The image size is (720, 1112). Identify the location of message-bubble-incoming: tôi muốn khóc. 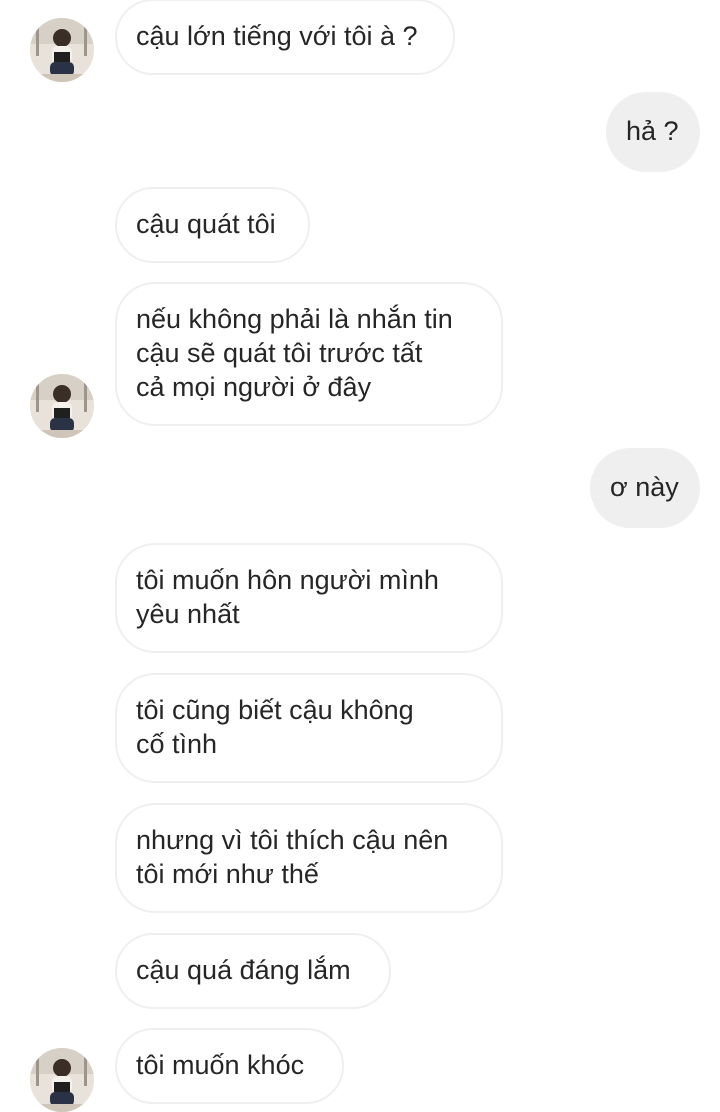
(229, 1066).